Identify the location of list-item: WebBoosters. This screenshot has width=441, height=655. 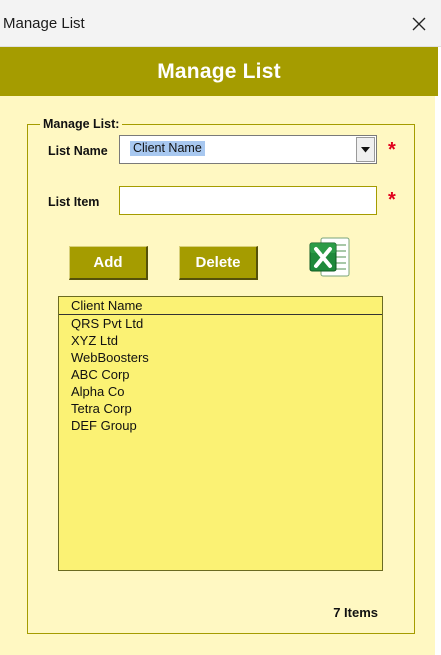
(220, 357).